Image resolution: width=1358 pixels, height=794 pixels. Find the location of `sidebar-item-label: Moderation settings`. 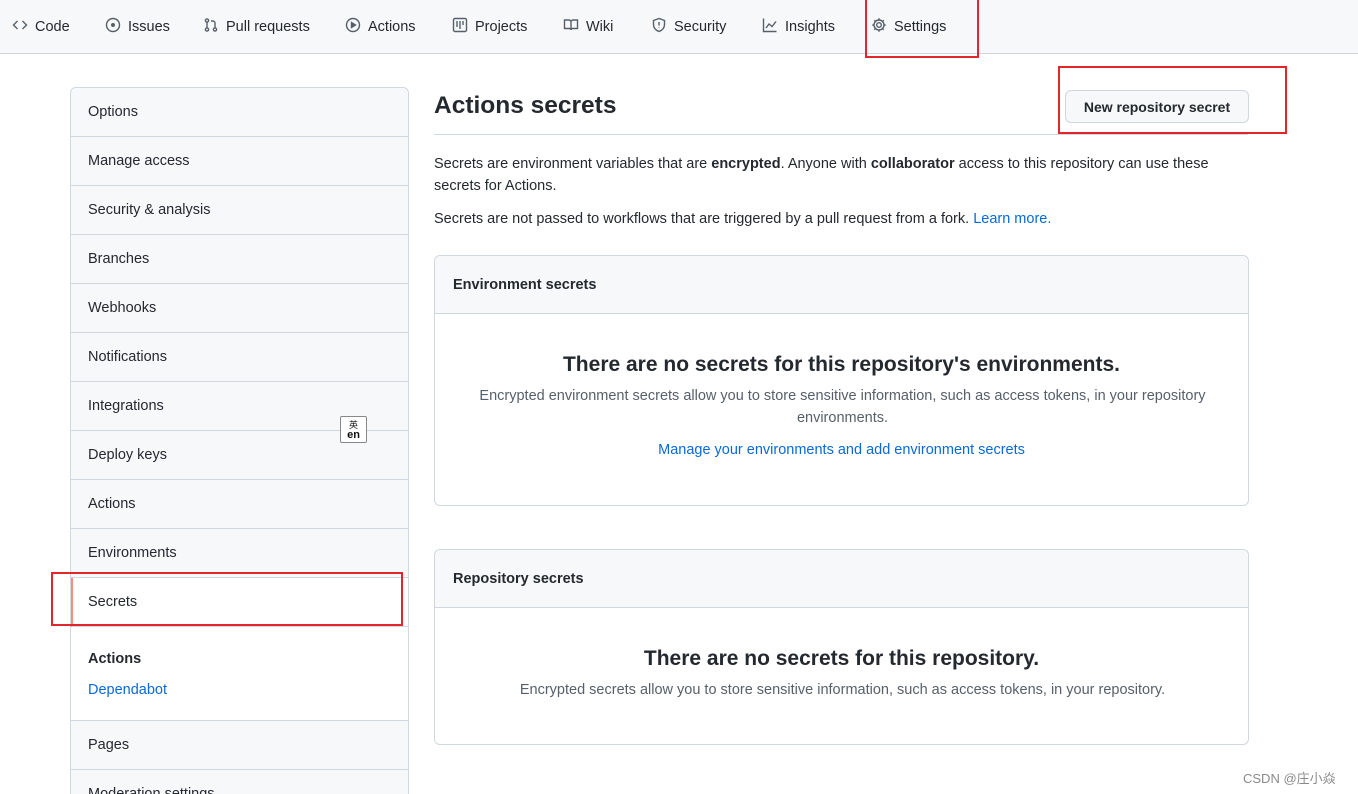

sidebar-item-label: Moderation settings is located at coordinates (151, 790).